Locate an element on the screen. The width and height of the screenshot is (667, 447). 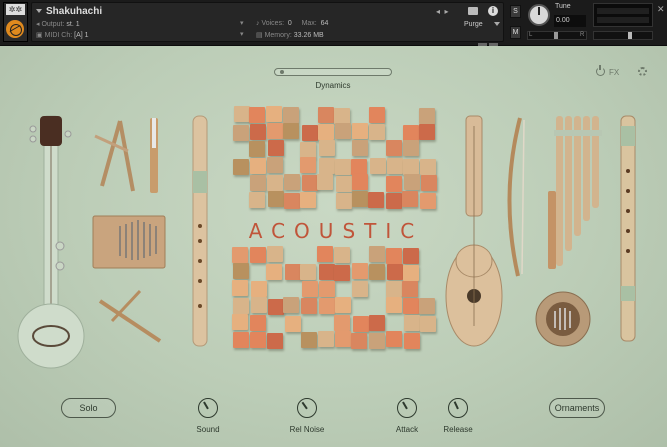
max-voices-value: 64 is located at coordinates (325, 23).